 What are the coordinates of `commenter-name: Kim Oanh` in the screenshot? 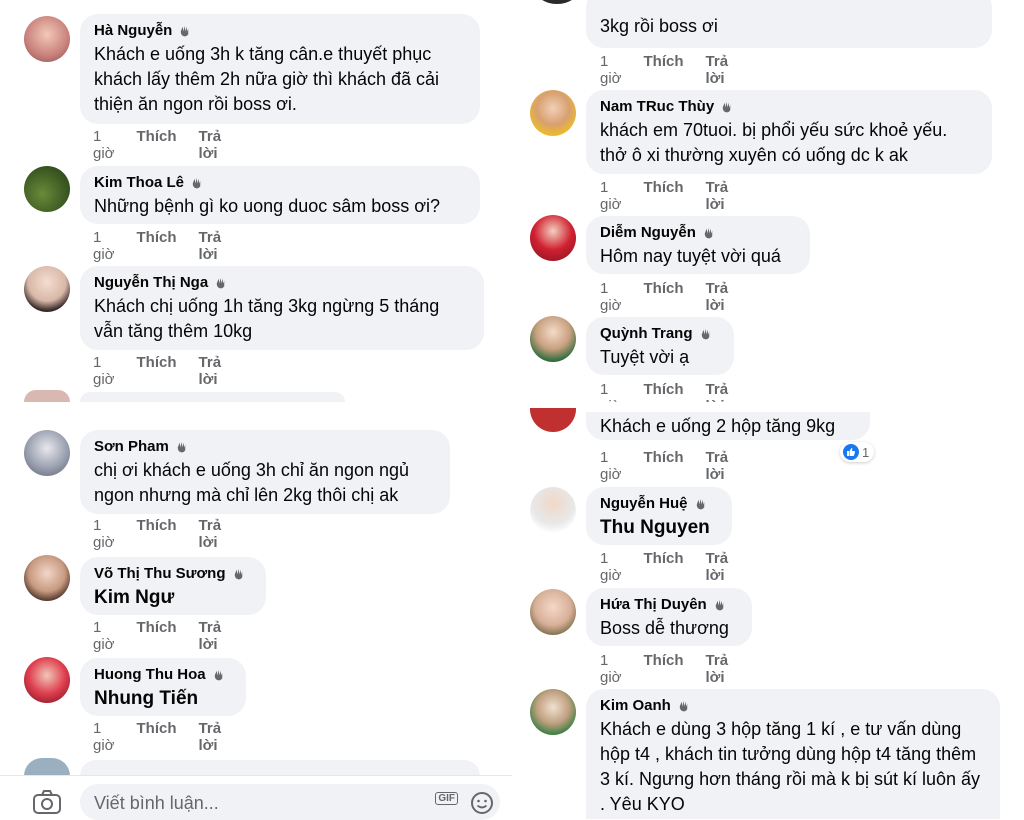 It's located at (793, 705).